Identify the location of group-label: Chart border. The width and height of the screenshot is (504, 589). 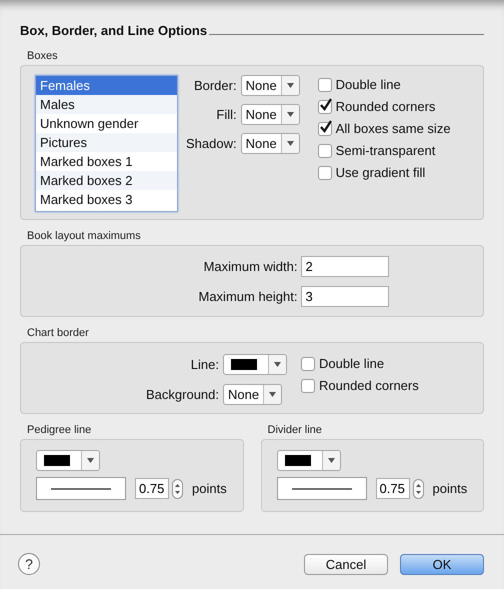
(58, 333).